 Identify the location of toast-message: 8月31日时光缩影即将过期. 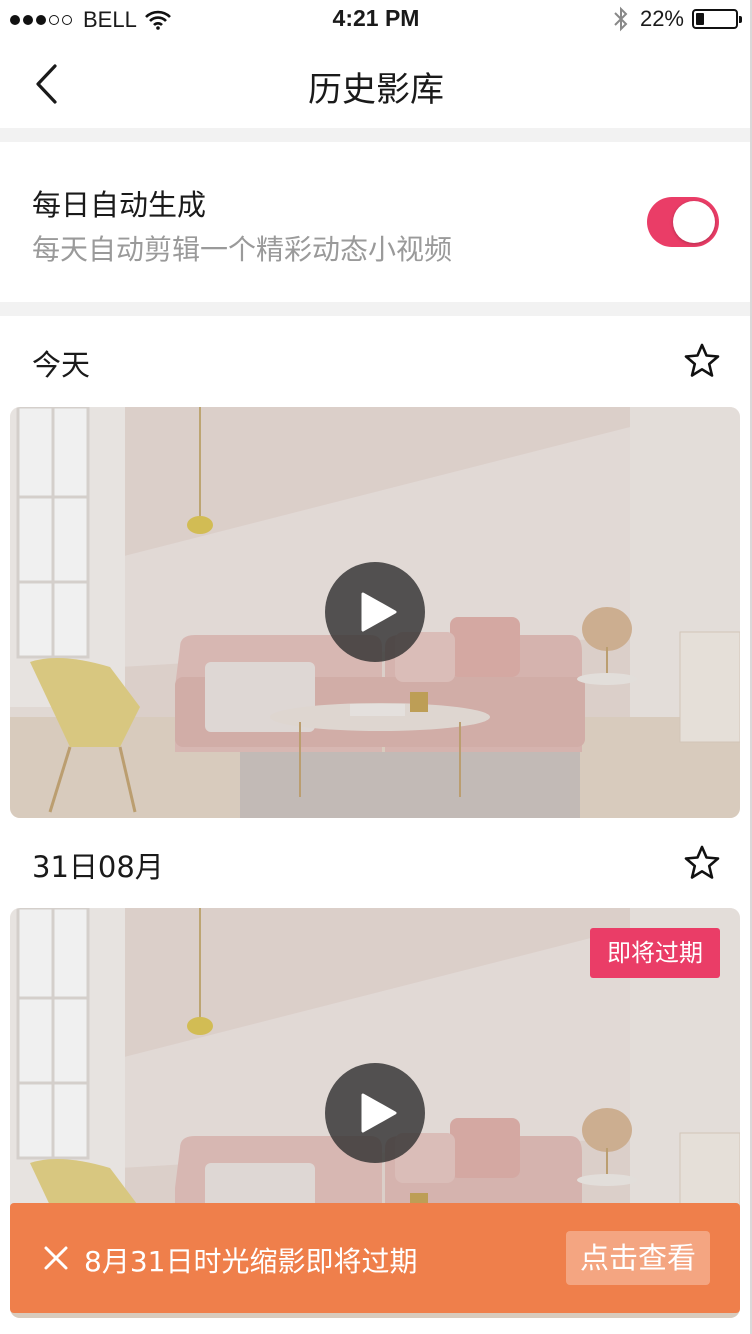
(251, 1261).